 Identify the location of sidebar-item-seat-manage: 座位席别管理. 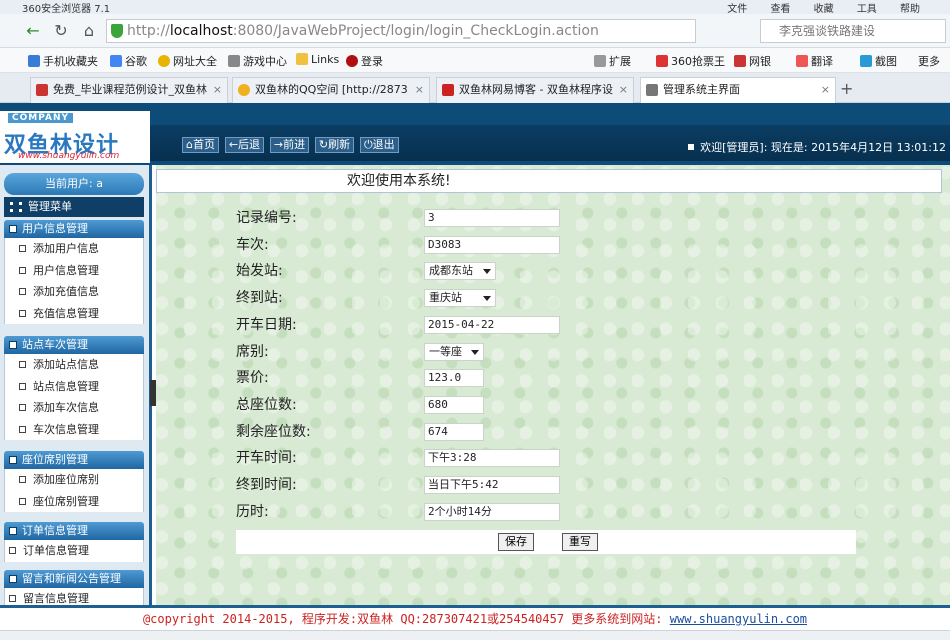
(74, 501).